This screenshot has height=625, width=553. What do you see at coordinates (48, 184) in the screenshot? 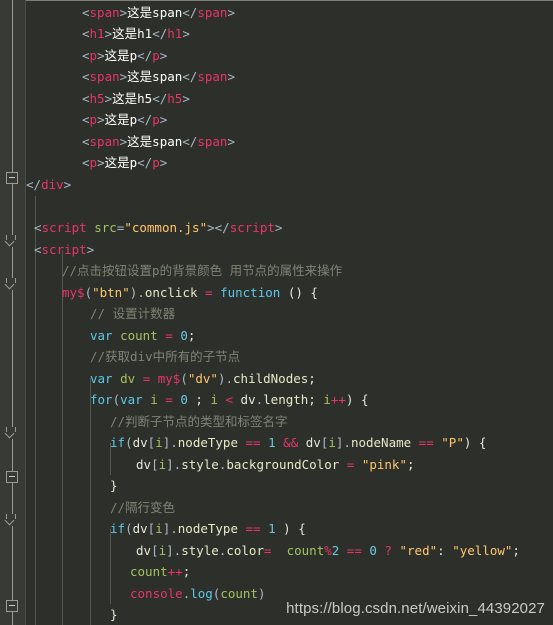
I see `code-line: </div>` at bounding box center [48, 184].